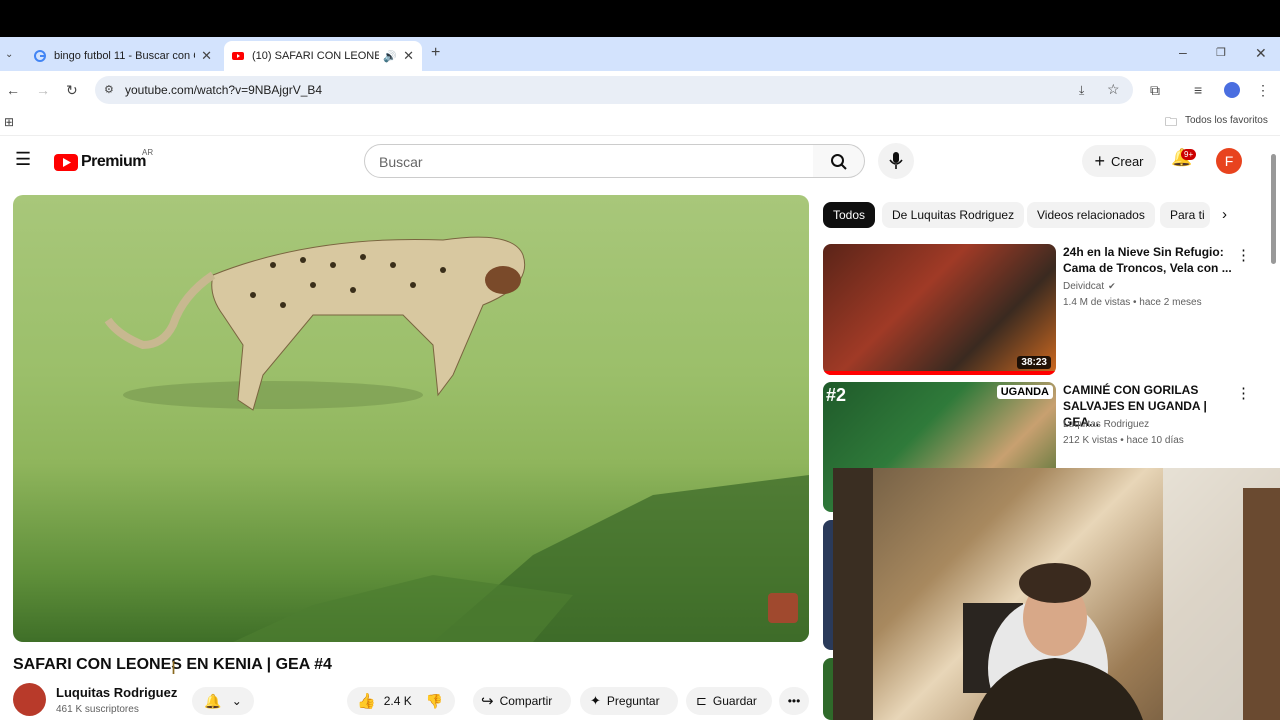 The height and width of the screenshot is (720, 1280). What do you see at coordinates (398, 701) in the screenshot?
I see `like-count: 2.4 K` at bounding box center [398, 701].